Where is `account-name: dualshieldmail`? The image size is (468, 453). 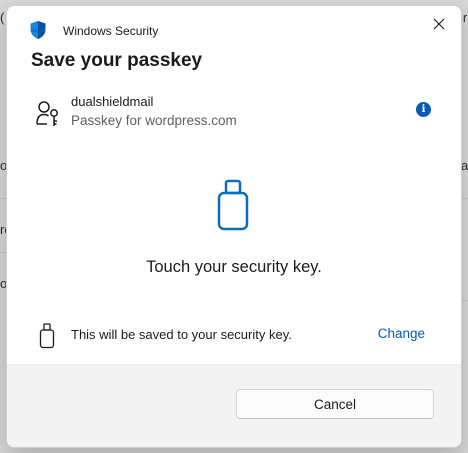 account-name: dualshieldmail is located at coordinates (112, 101).